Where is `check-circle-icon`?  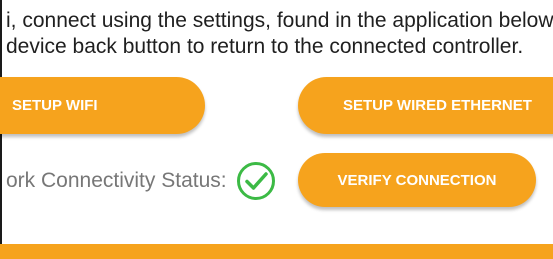 check-circle-icon is located at coordinates (256, 181).